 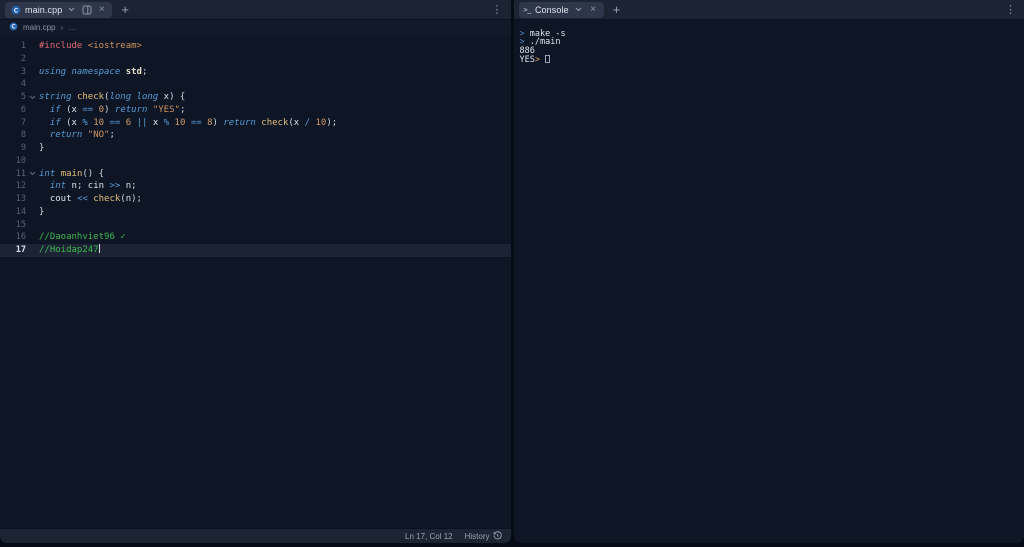 I want to click on line-number: 16, so click(x=20, y=237).